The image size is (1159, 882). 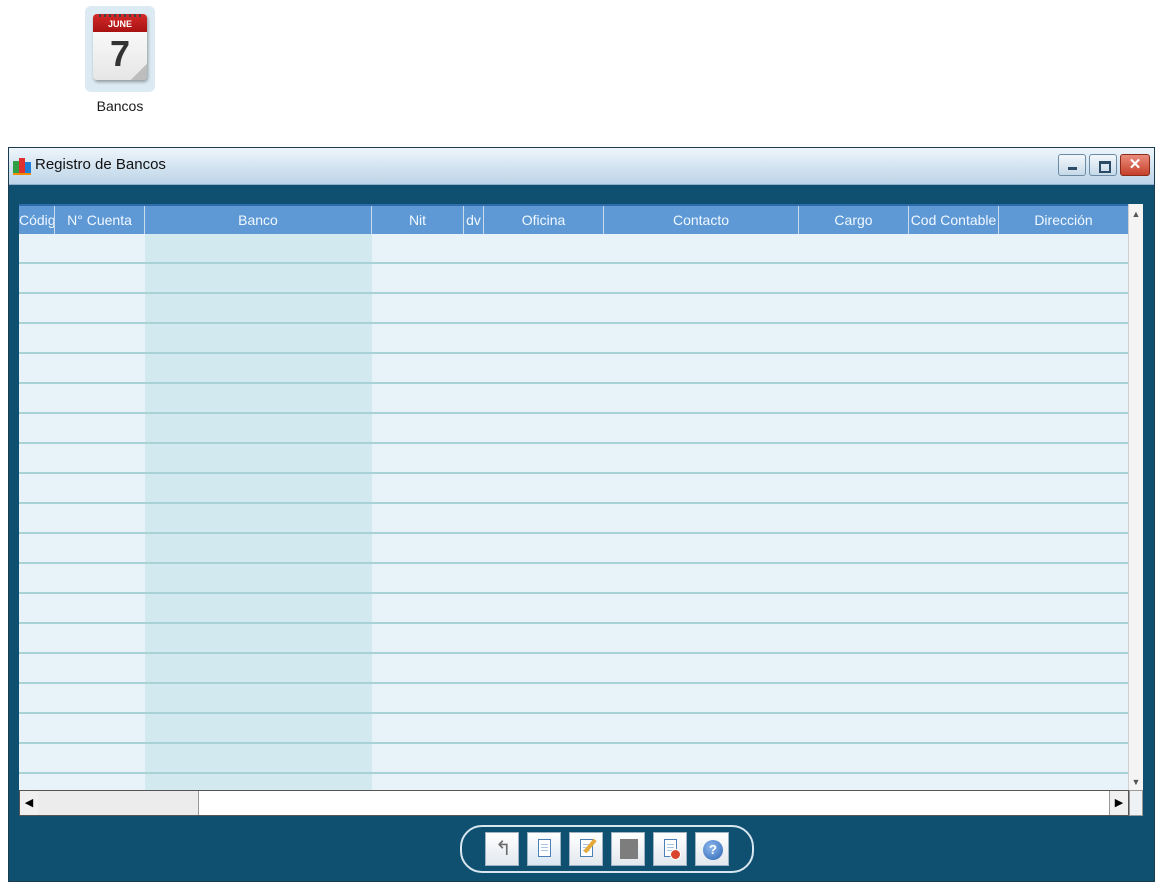 What do you see at coordinates (29, 803) in the screenshot?
I see `scroll-left-arrow-icon: ◀` at bounding box center [29, 803].